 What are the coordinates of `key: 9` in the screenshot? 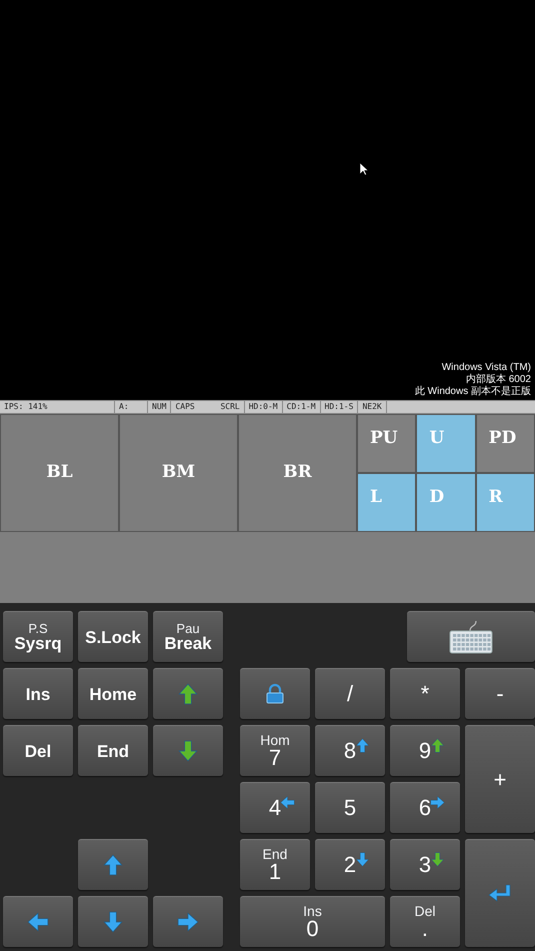 It's located at (425, 750).